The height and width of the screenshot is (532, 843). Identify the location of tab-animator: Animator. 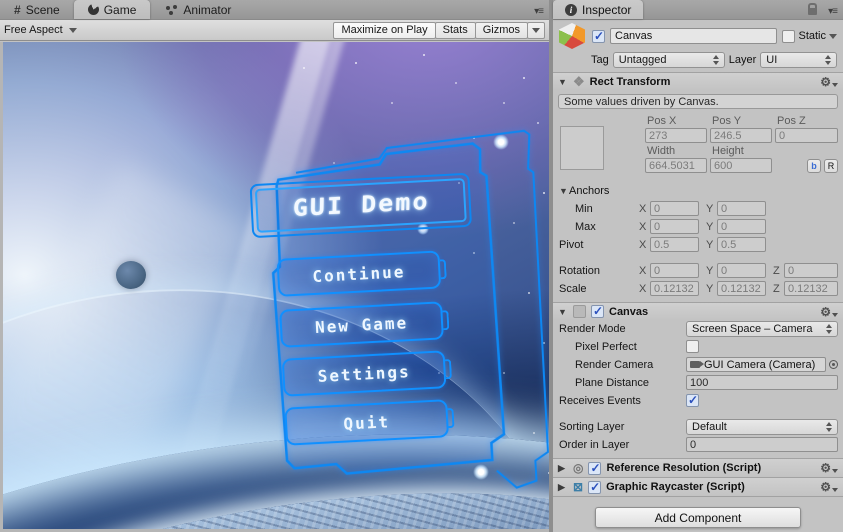
(197, 9).